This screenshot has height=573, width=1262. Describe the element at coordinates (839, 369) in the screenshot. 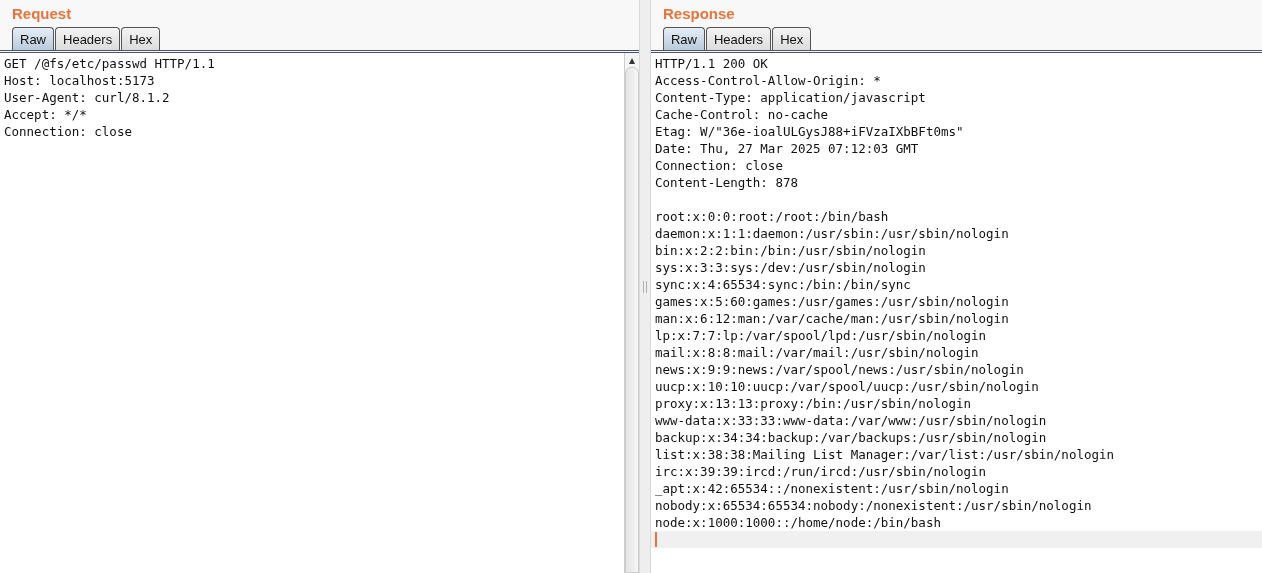

I see `code-line: news:x:9:9:news:/var/spool/news:/usr/sbin/nologin` at that location.